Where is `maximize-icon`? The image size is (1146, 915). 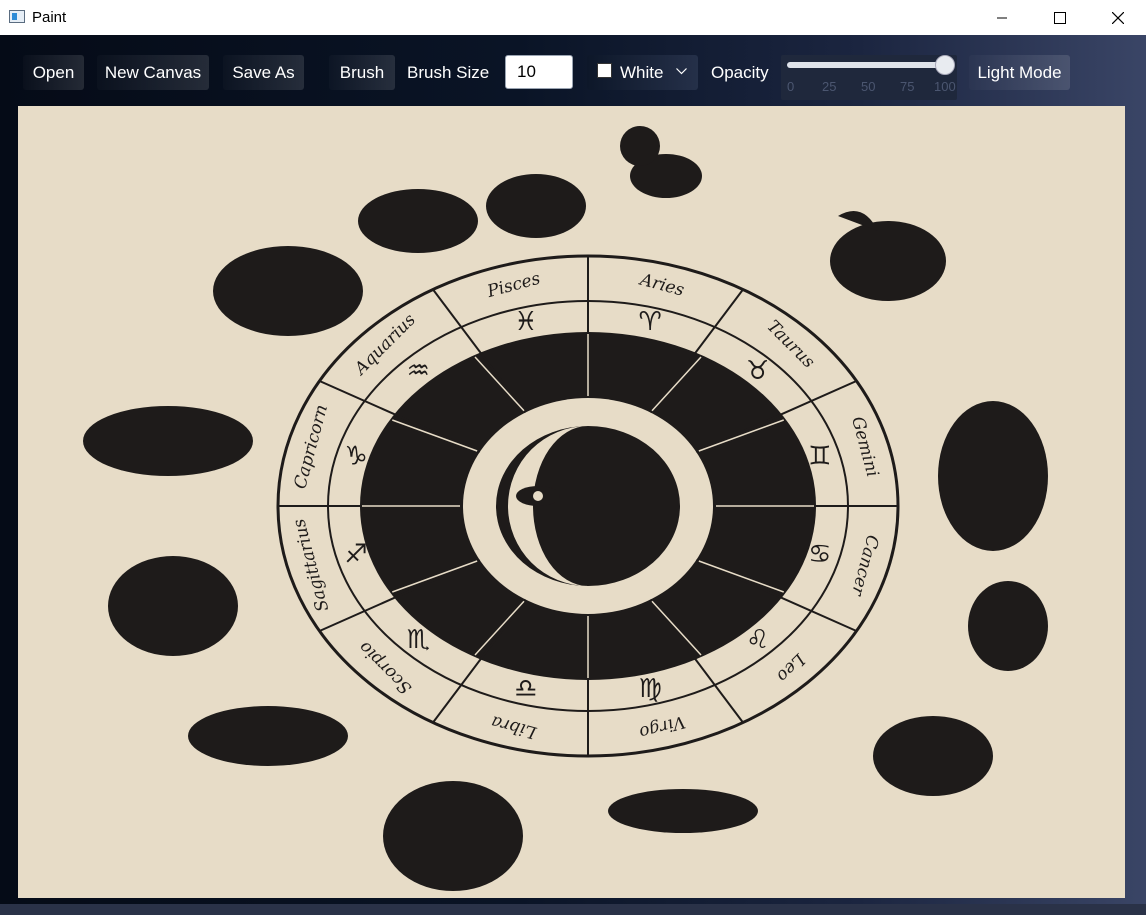
maximize-icon is located at coordinates (1060, 17).